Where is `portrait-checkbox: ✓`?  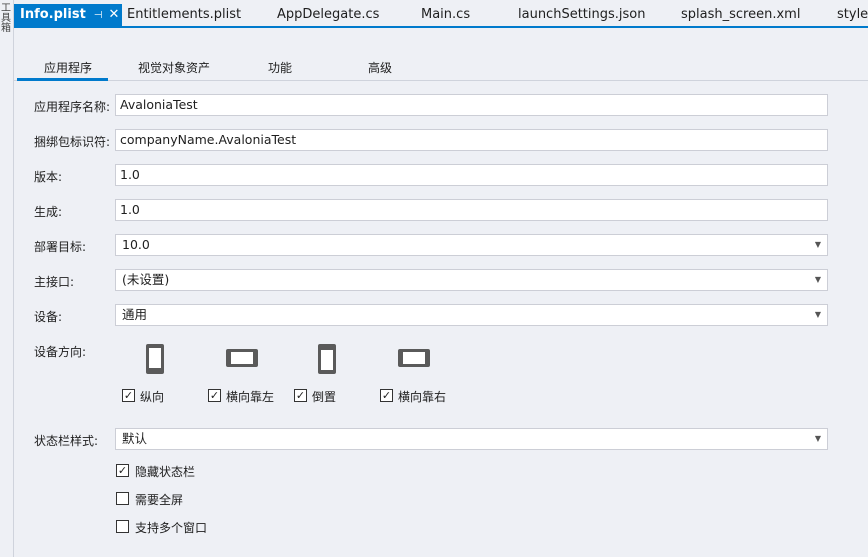
portrait-checkbox: ✓ is located at coordinates (128, 395).